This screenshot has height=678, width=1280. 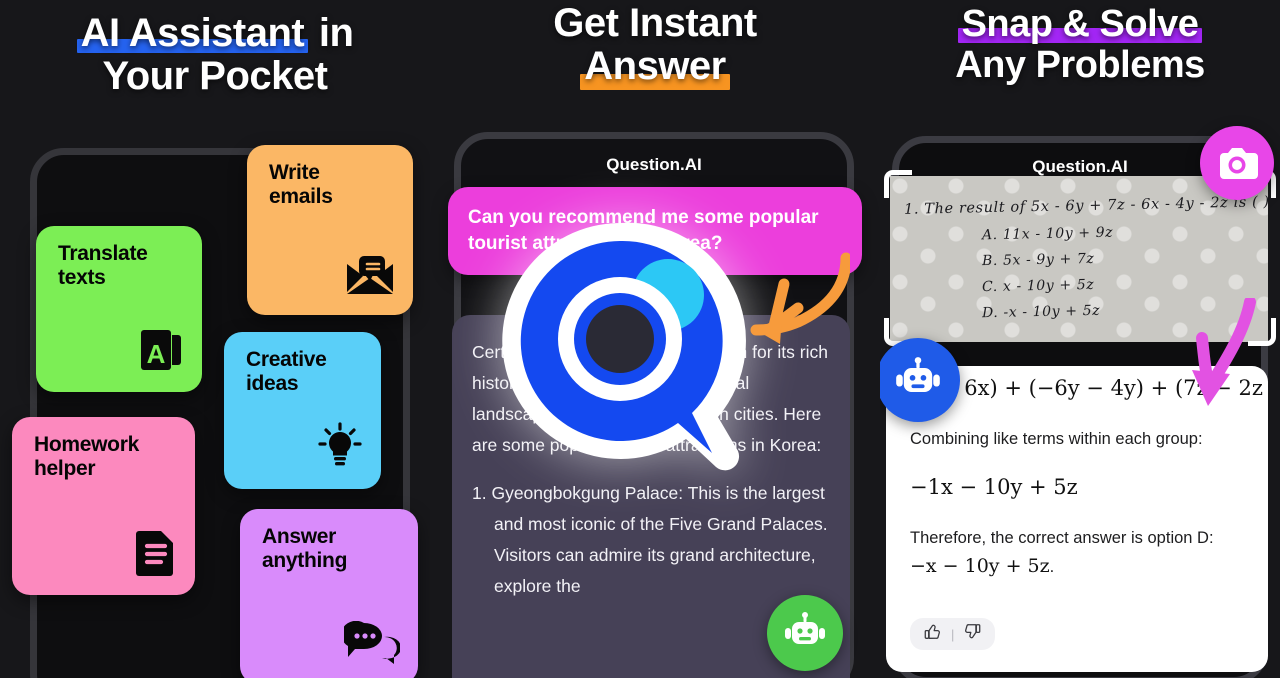 I want to click on feature-card-translate-texts: Translate texts A, so click(x=119, y=309).